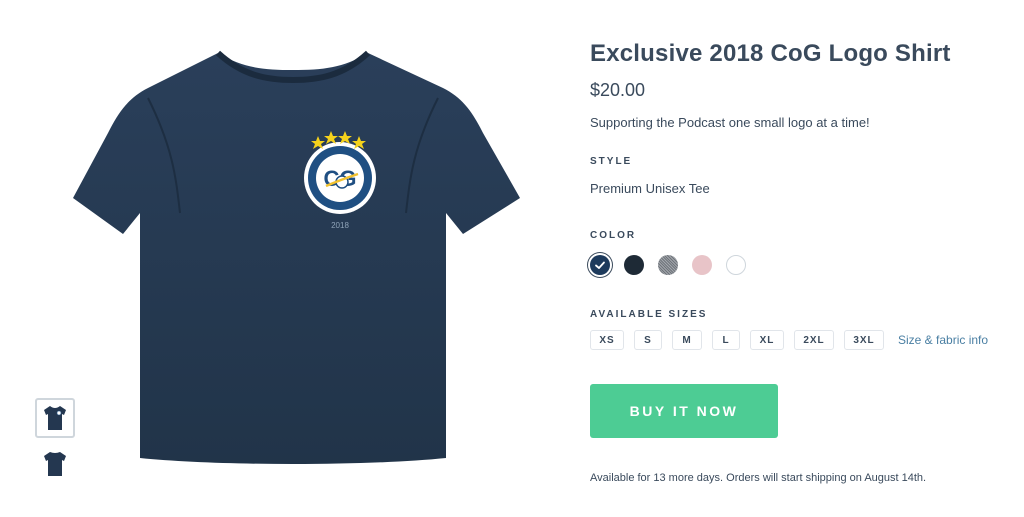 Image resolution: width=1024 pixels, height=517 pixels. Describe the element at coordinates (618, 90) in the screenshot. I see `product-price: $20.00` at that location.